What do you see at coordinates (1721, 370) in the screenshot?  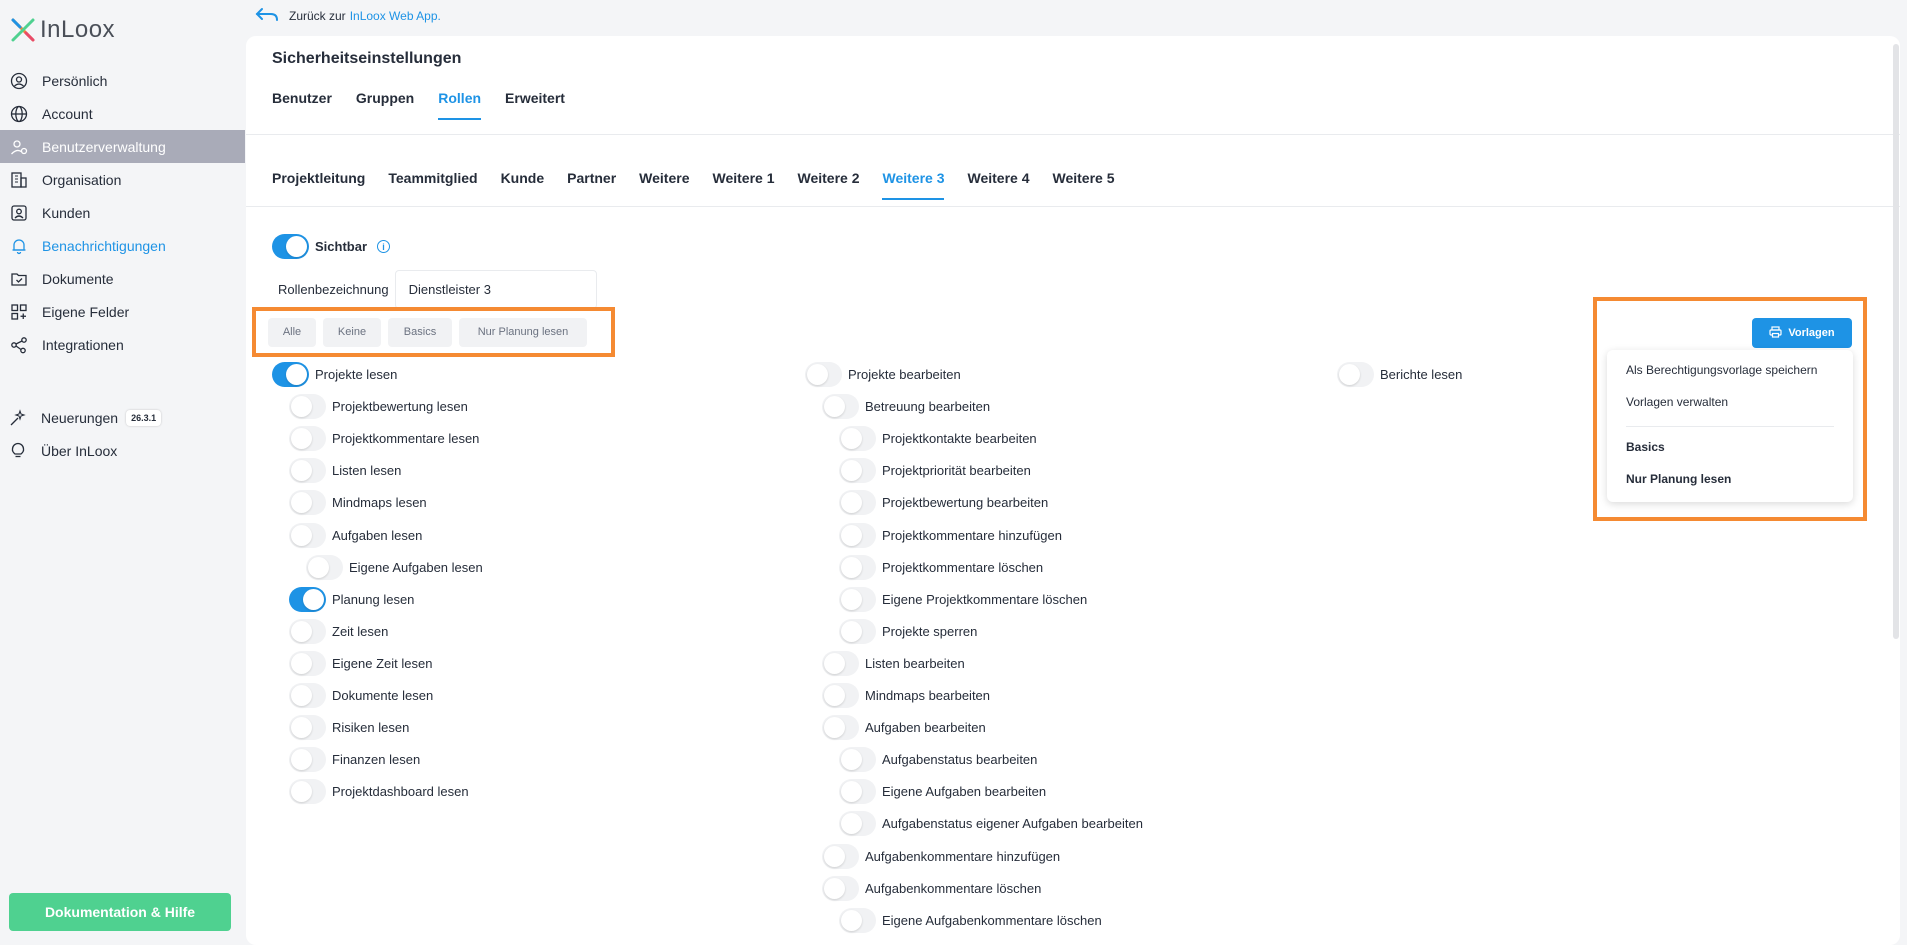 I see `save-as-template-item: Als Berechtigungsvorlage speichern` at bounding box center [1721, 370].